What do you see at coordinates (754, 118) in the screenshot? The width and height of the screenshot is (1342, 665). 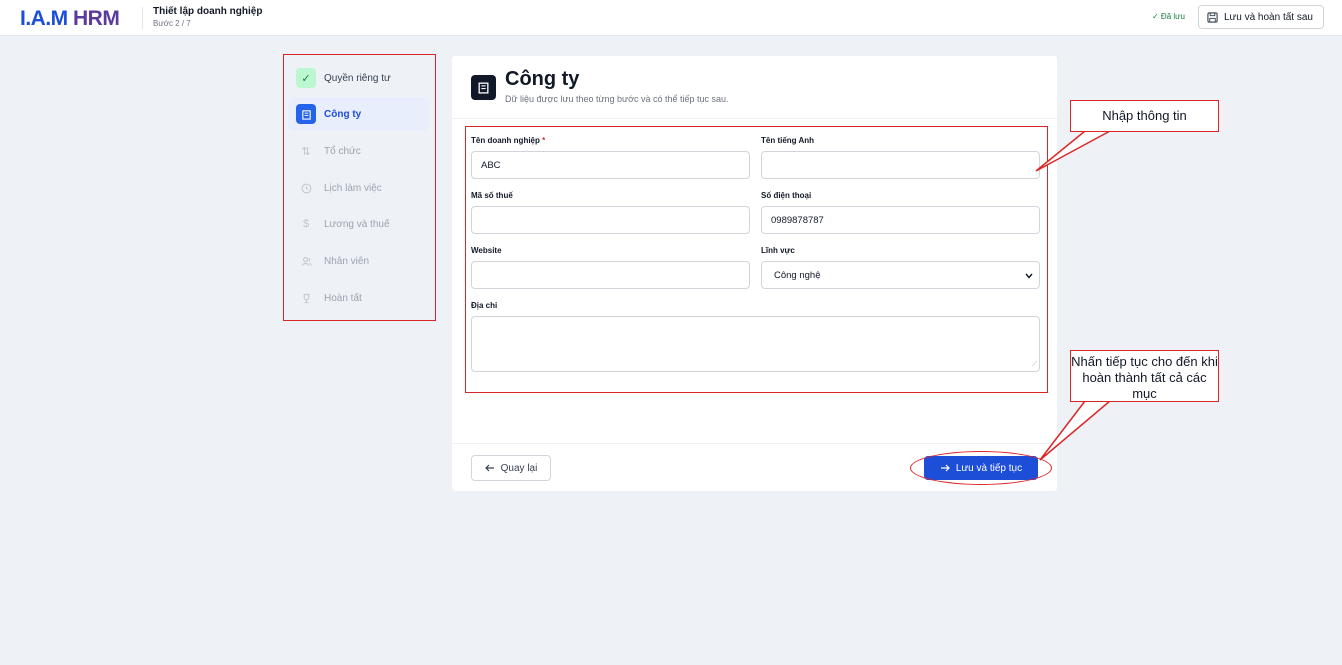 I see `header-separator` at bounding box center [754, 118].